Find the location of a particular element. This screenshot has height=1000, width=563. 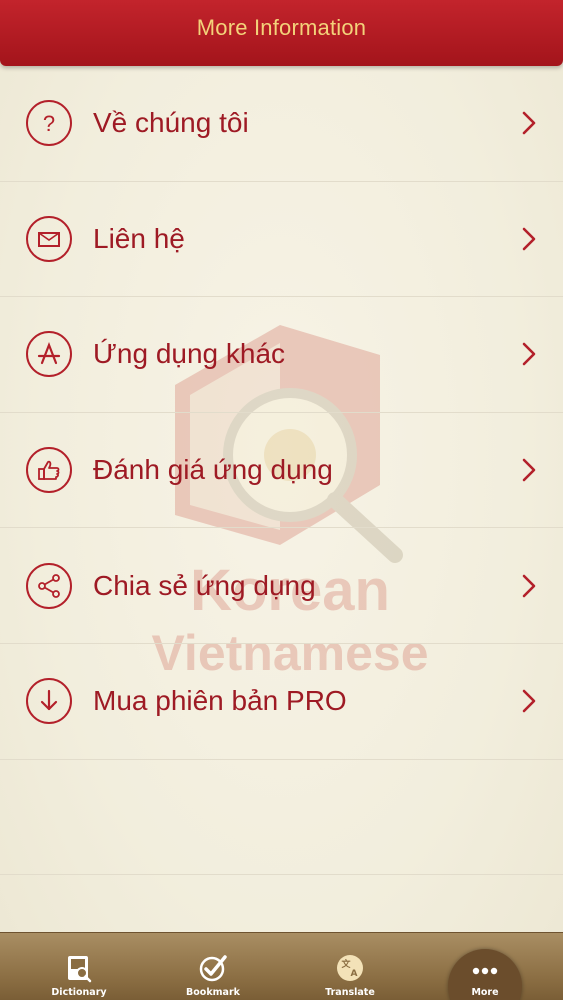

menu-item-other-apps: Ứng dụng khác is located at coordinates (281, 355).